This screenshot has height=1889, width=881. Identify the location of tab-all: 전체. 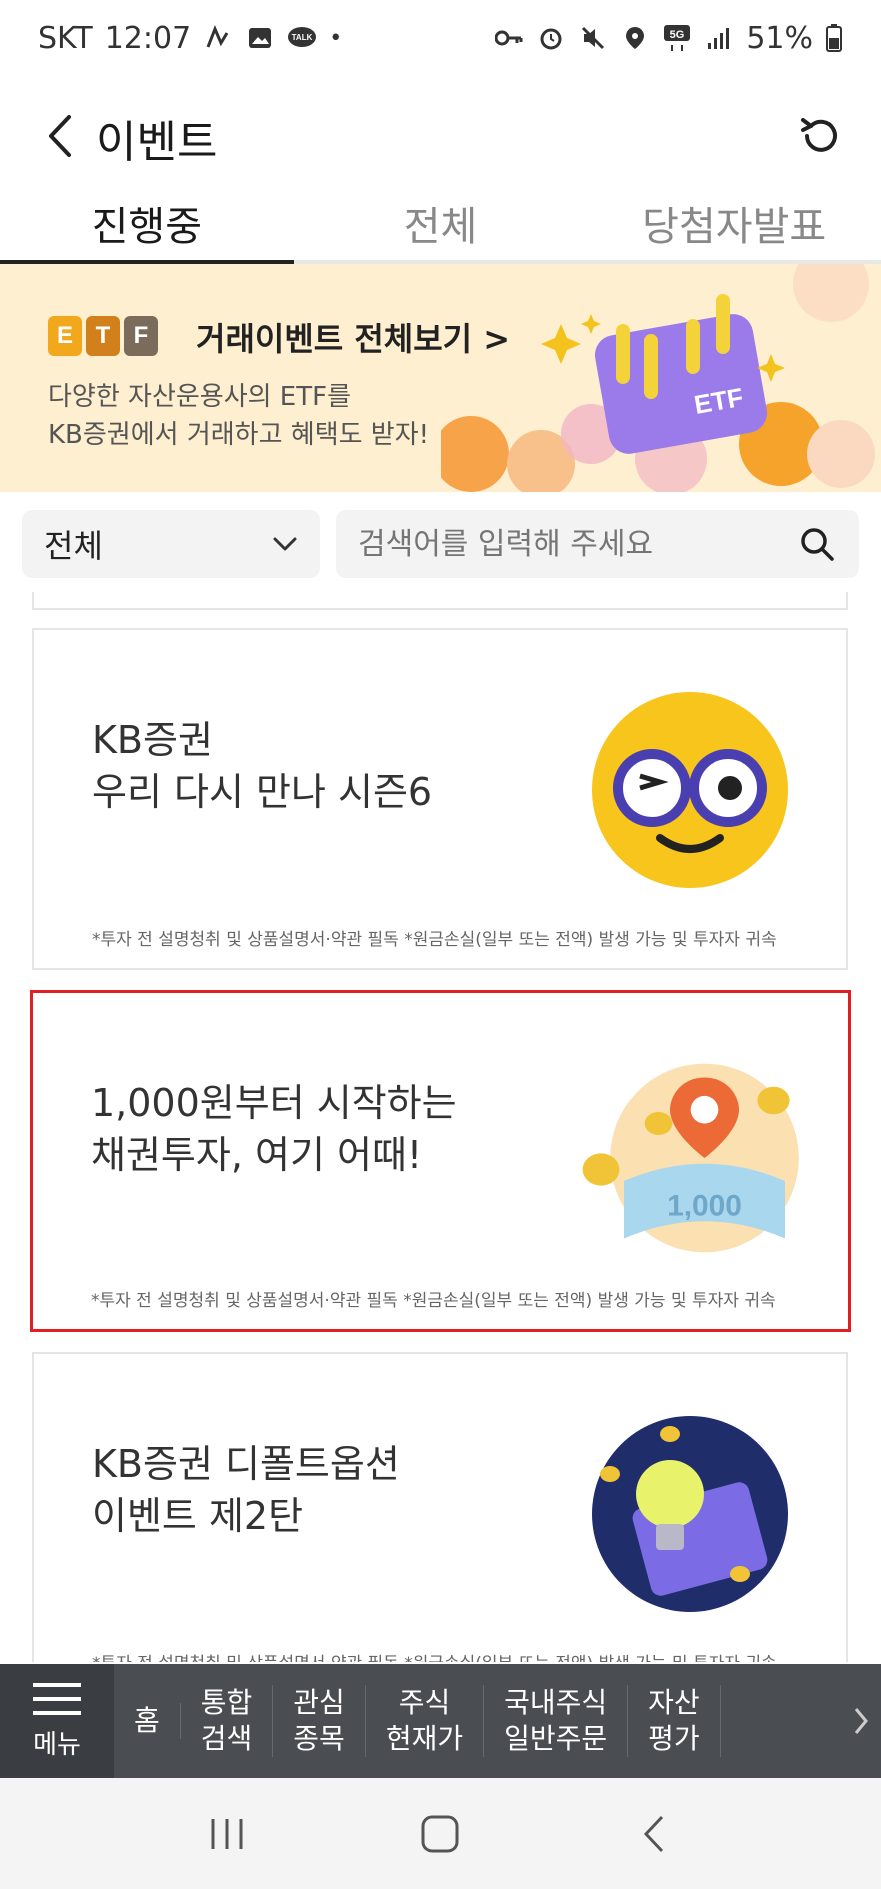
(441, 223).